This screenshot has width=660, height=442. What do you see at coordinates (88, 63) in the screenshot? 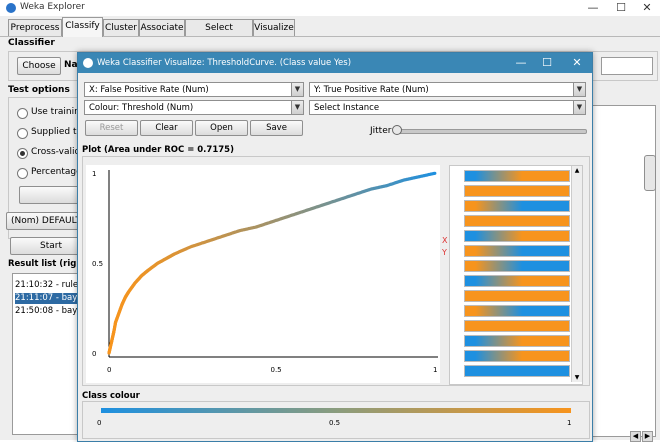
I see `weka-dialog-icon` at bounding box center [88, 63].